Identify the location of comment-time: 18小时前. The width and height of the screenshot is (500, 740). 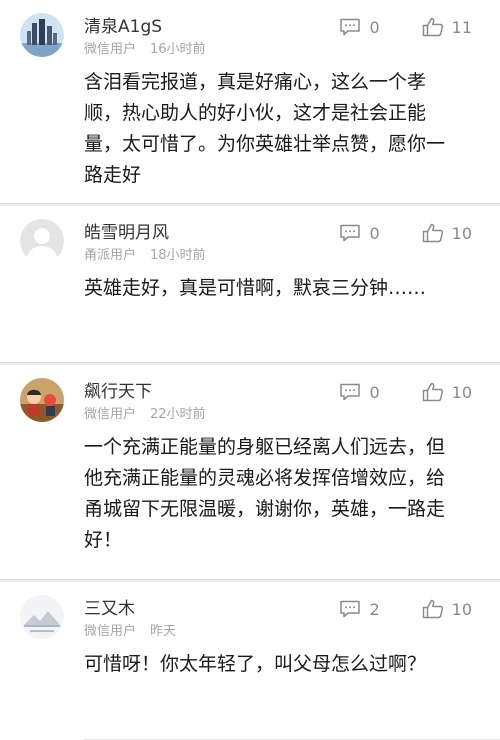
(178, 255).